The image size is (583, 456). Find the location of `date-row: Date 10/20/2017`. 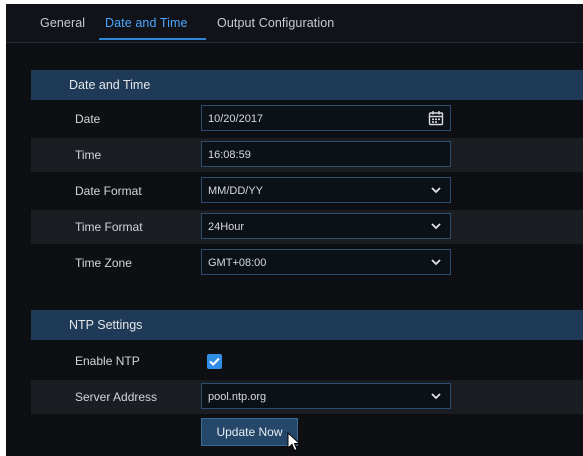

date-row: Date 10/20/2017 is located at coordinates (307, 119).